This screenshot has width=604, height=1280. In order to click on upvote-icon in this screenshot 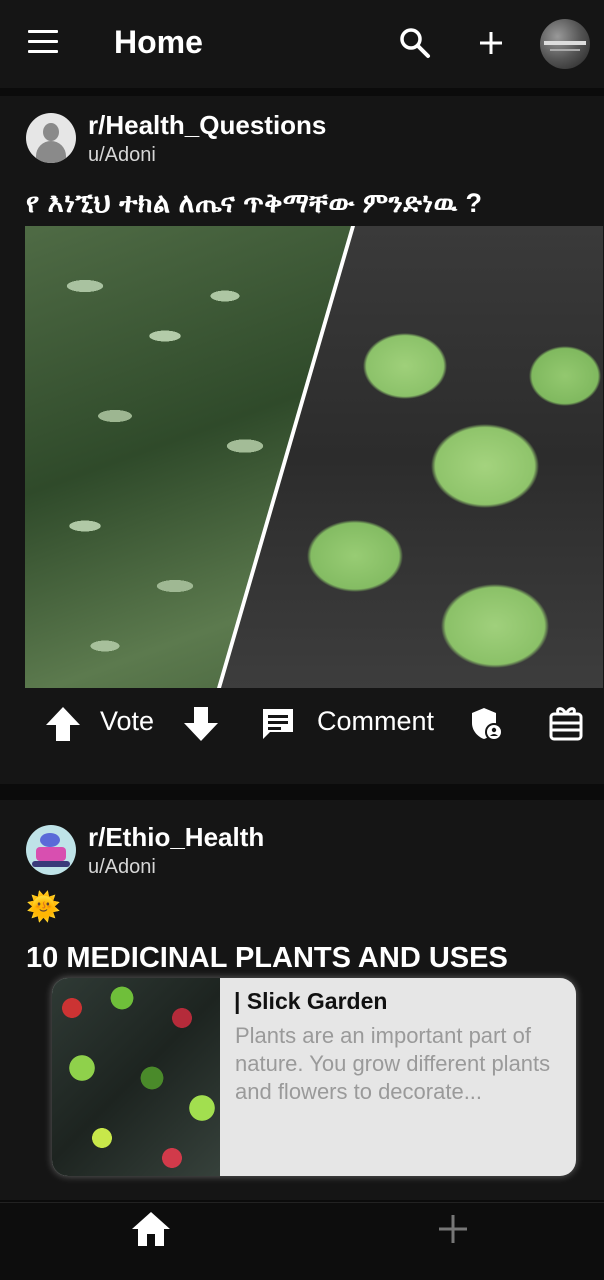, I will do `click(63, 724)`.